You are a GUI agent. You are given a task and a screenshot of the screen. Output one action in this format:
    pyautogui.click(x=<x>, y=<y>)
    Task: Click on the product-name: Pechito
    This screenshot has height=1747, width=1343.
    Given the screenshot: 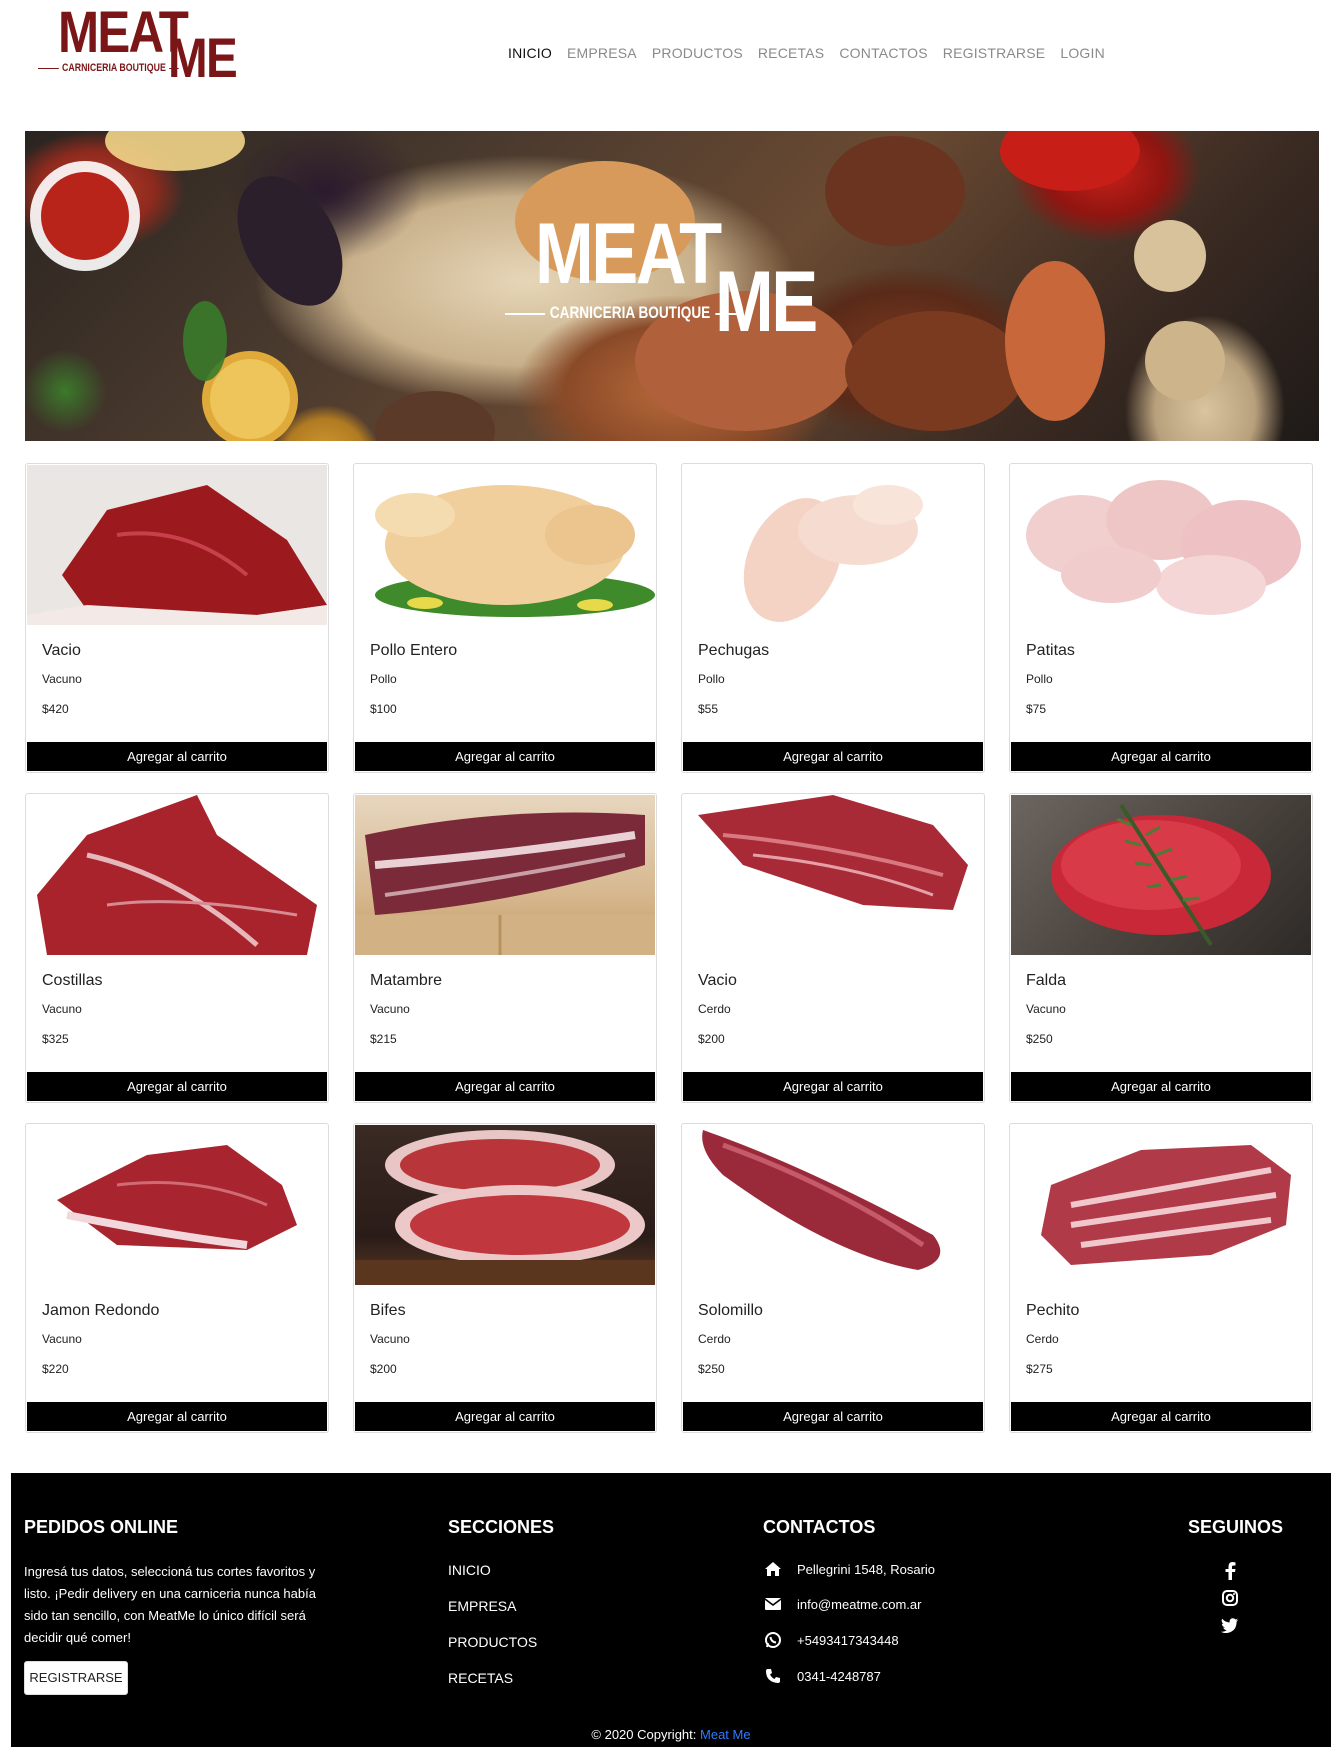 What is the action you would take?
    pyautogui.click(x=1053, y=1310)
    